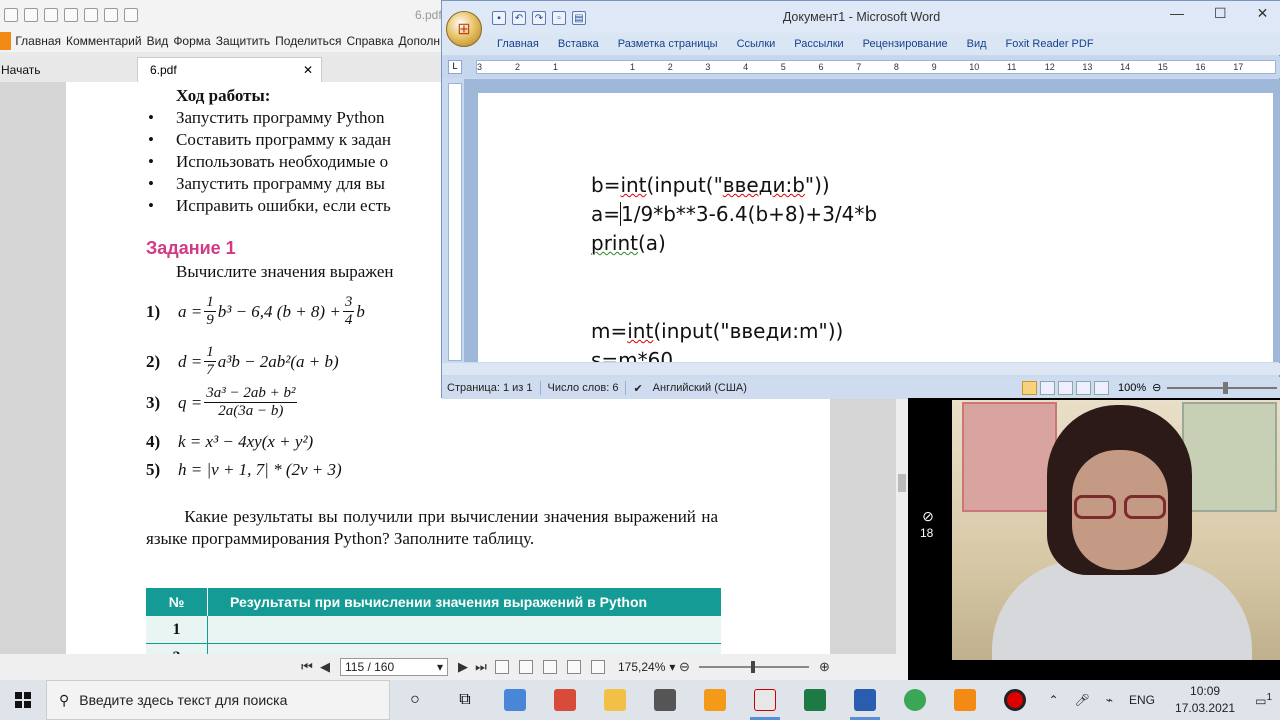 Image resolution: width=1280 pixels, height=720 pixels. What do you see at coordinates (902, 483) in the screenshot?
I see `scrollbar-thumb` at bounding box center [902, 483].